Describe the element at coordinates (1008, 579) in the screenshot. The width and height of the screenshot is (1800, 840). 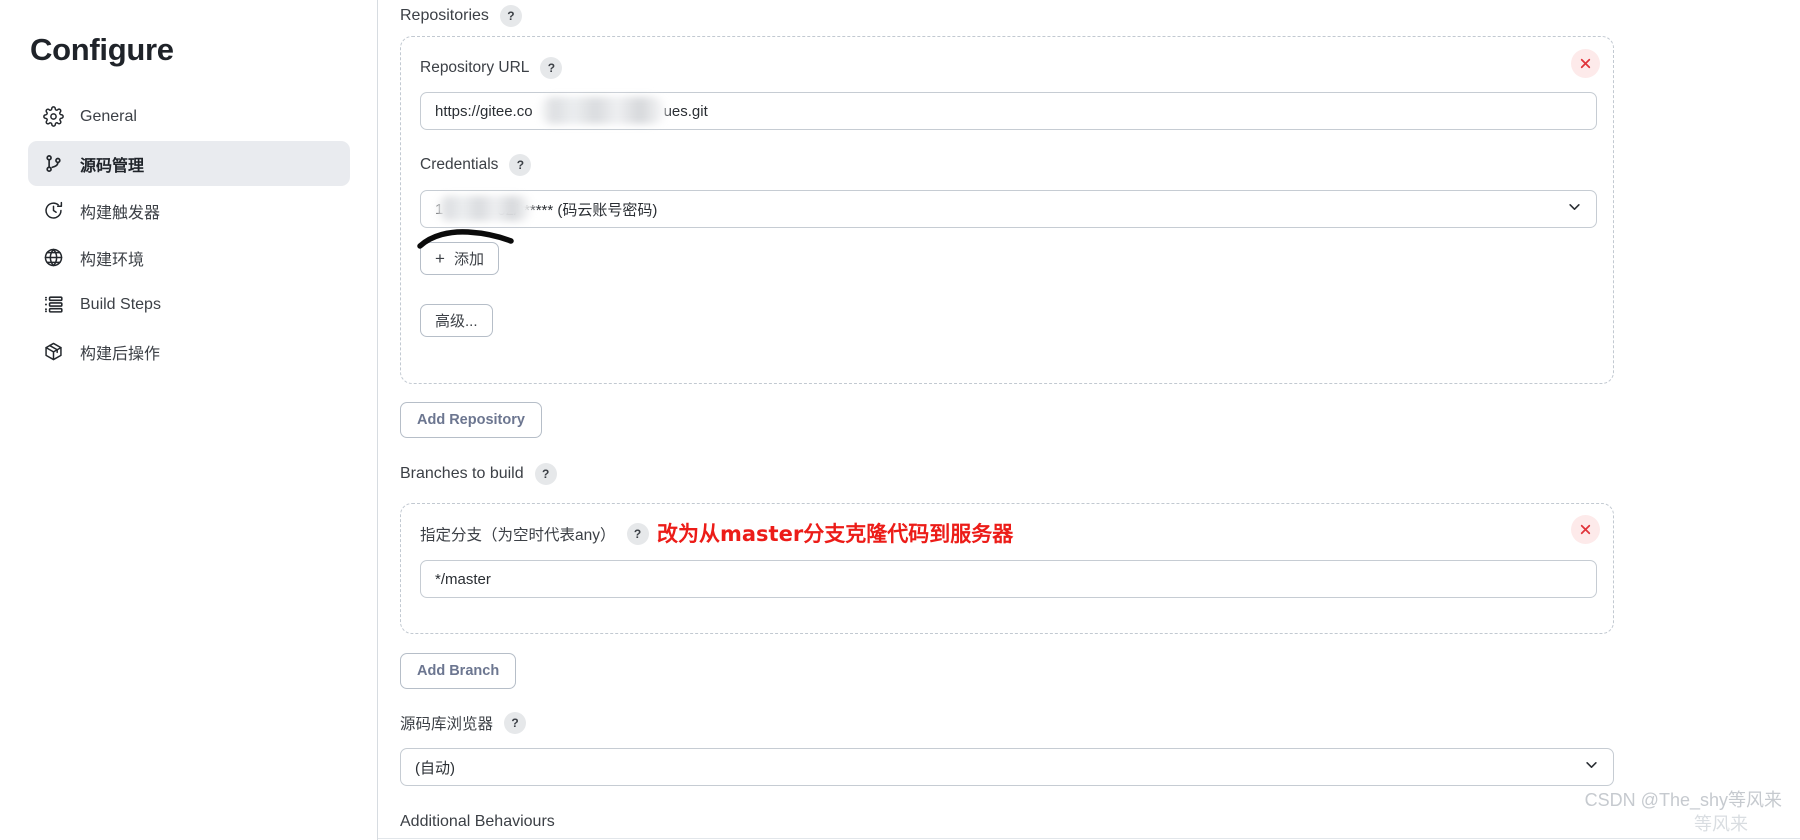
I see `branch-spec-input: */master` at that location.